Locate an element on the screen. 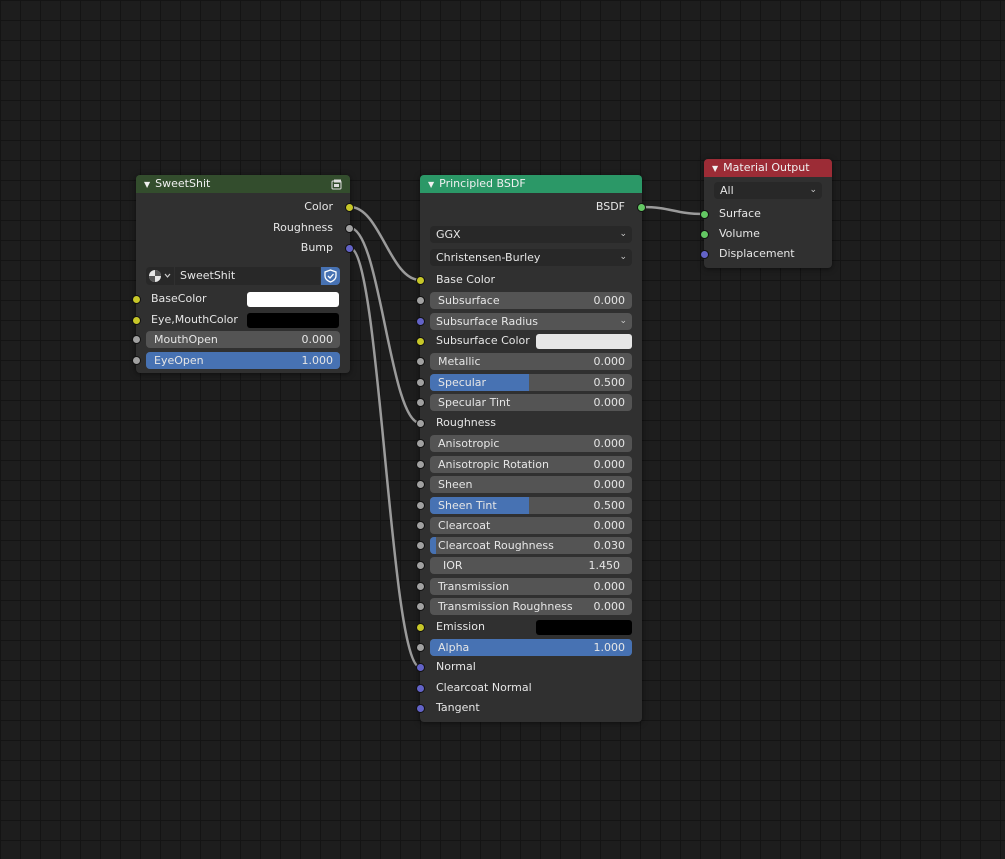  input-socket-basecolor is located at coordinates (136, 299).